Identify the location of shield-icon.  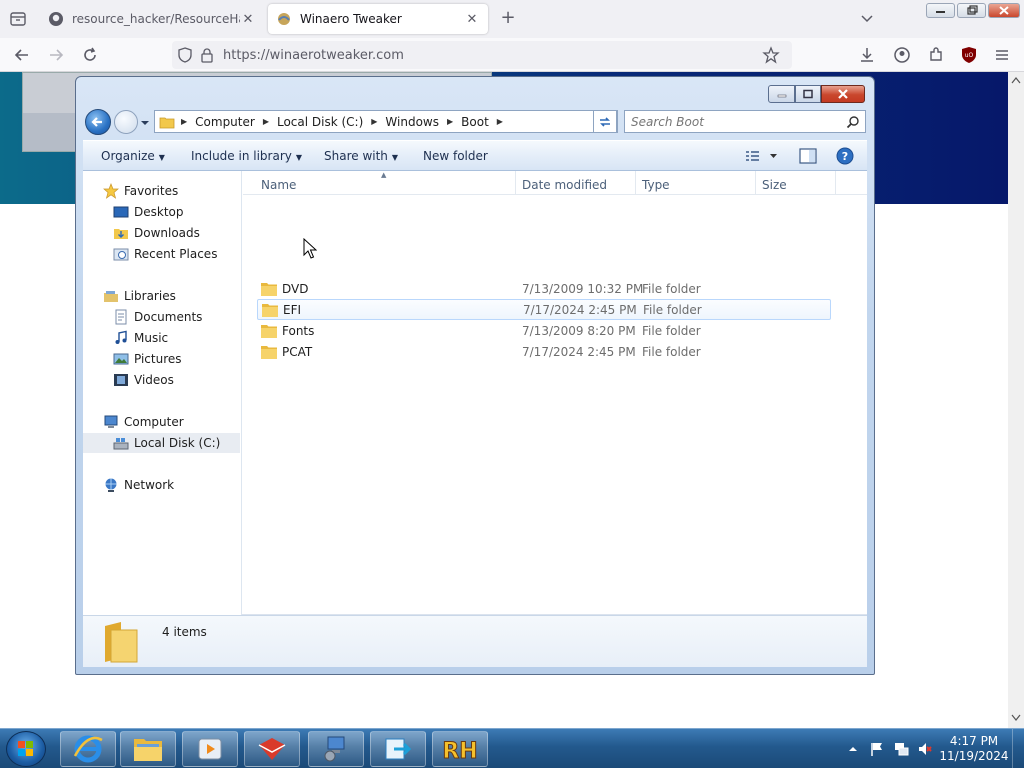
(185, 55).